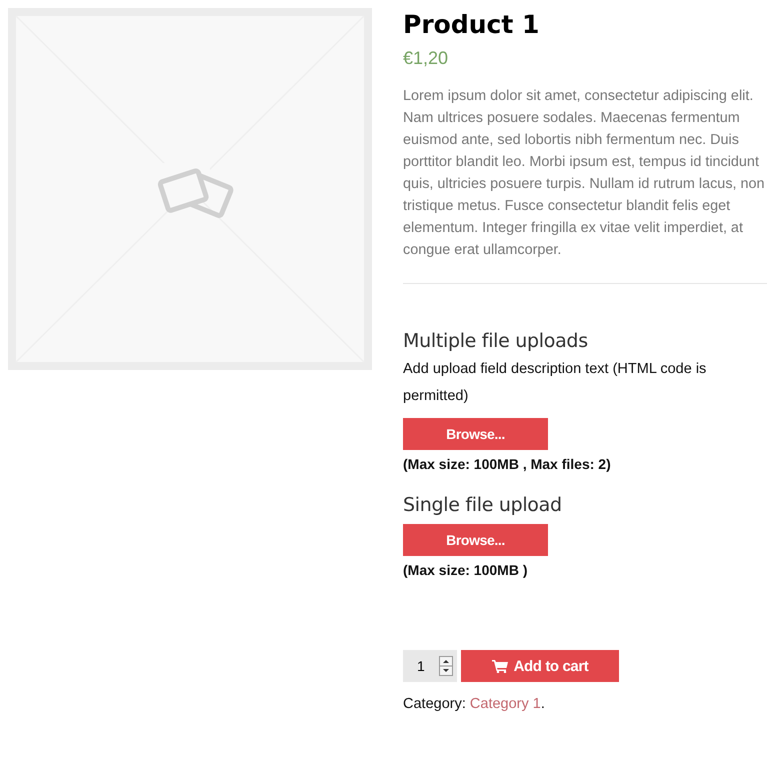 This screenshot has width=776, height=768. I want to click on upload-heading: Single file upload, so click(482, 505).